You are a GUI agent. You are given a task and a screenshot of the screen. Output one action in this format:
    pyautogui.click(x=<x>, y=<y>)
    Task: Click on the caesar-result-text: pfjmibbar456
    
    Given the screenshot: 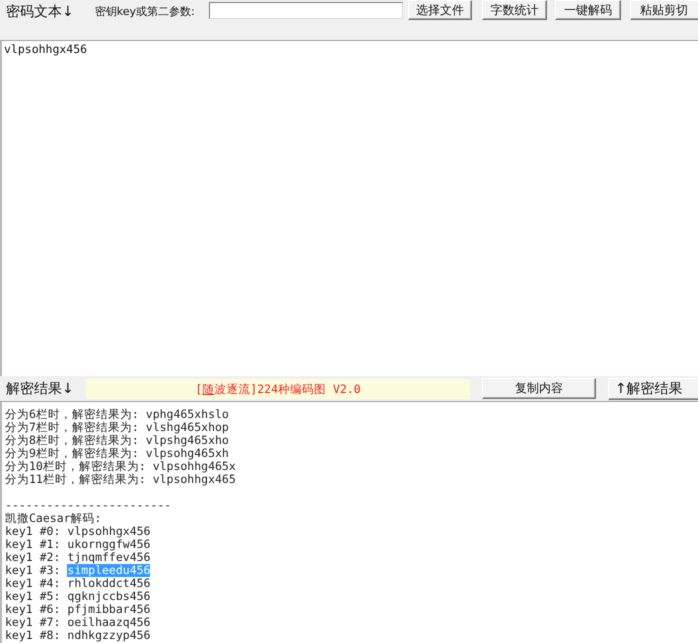 What is the action you would take?
    pyautogui.click(x=108, y=609)
    